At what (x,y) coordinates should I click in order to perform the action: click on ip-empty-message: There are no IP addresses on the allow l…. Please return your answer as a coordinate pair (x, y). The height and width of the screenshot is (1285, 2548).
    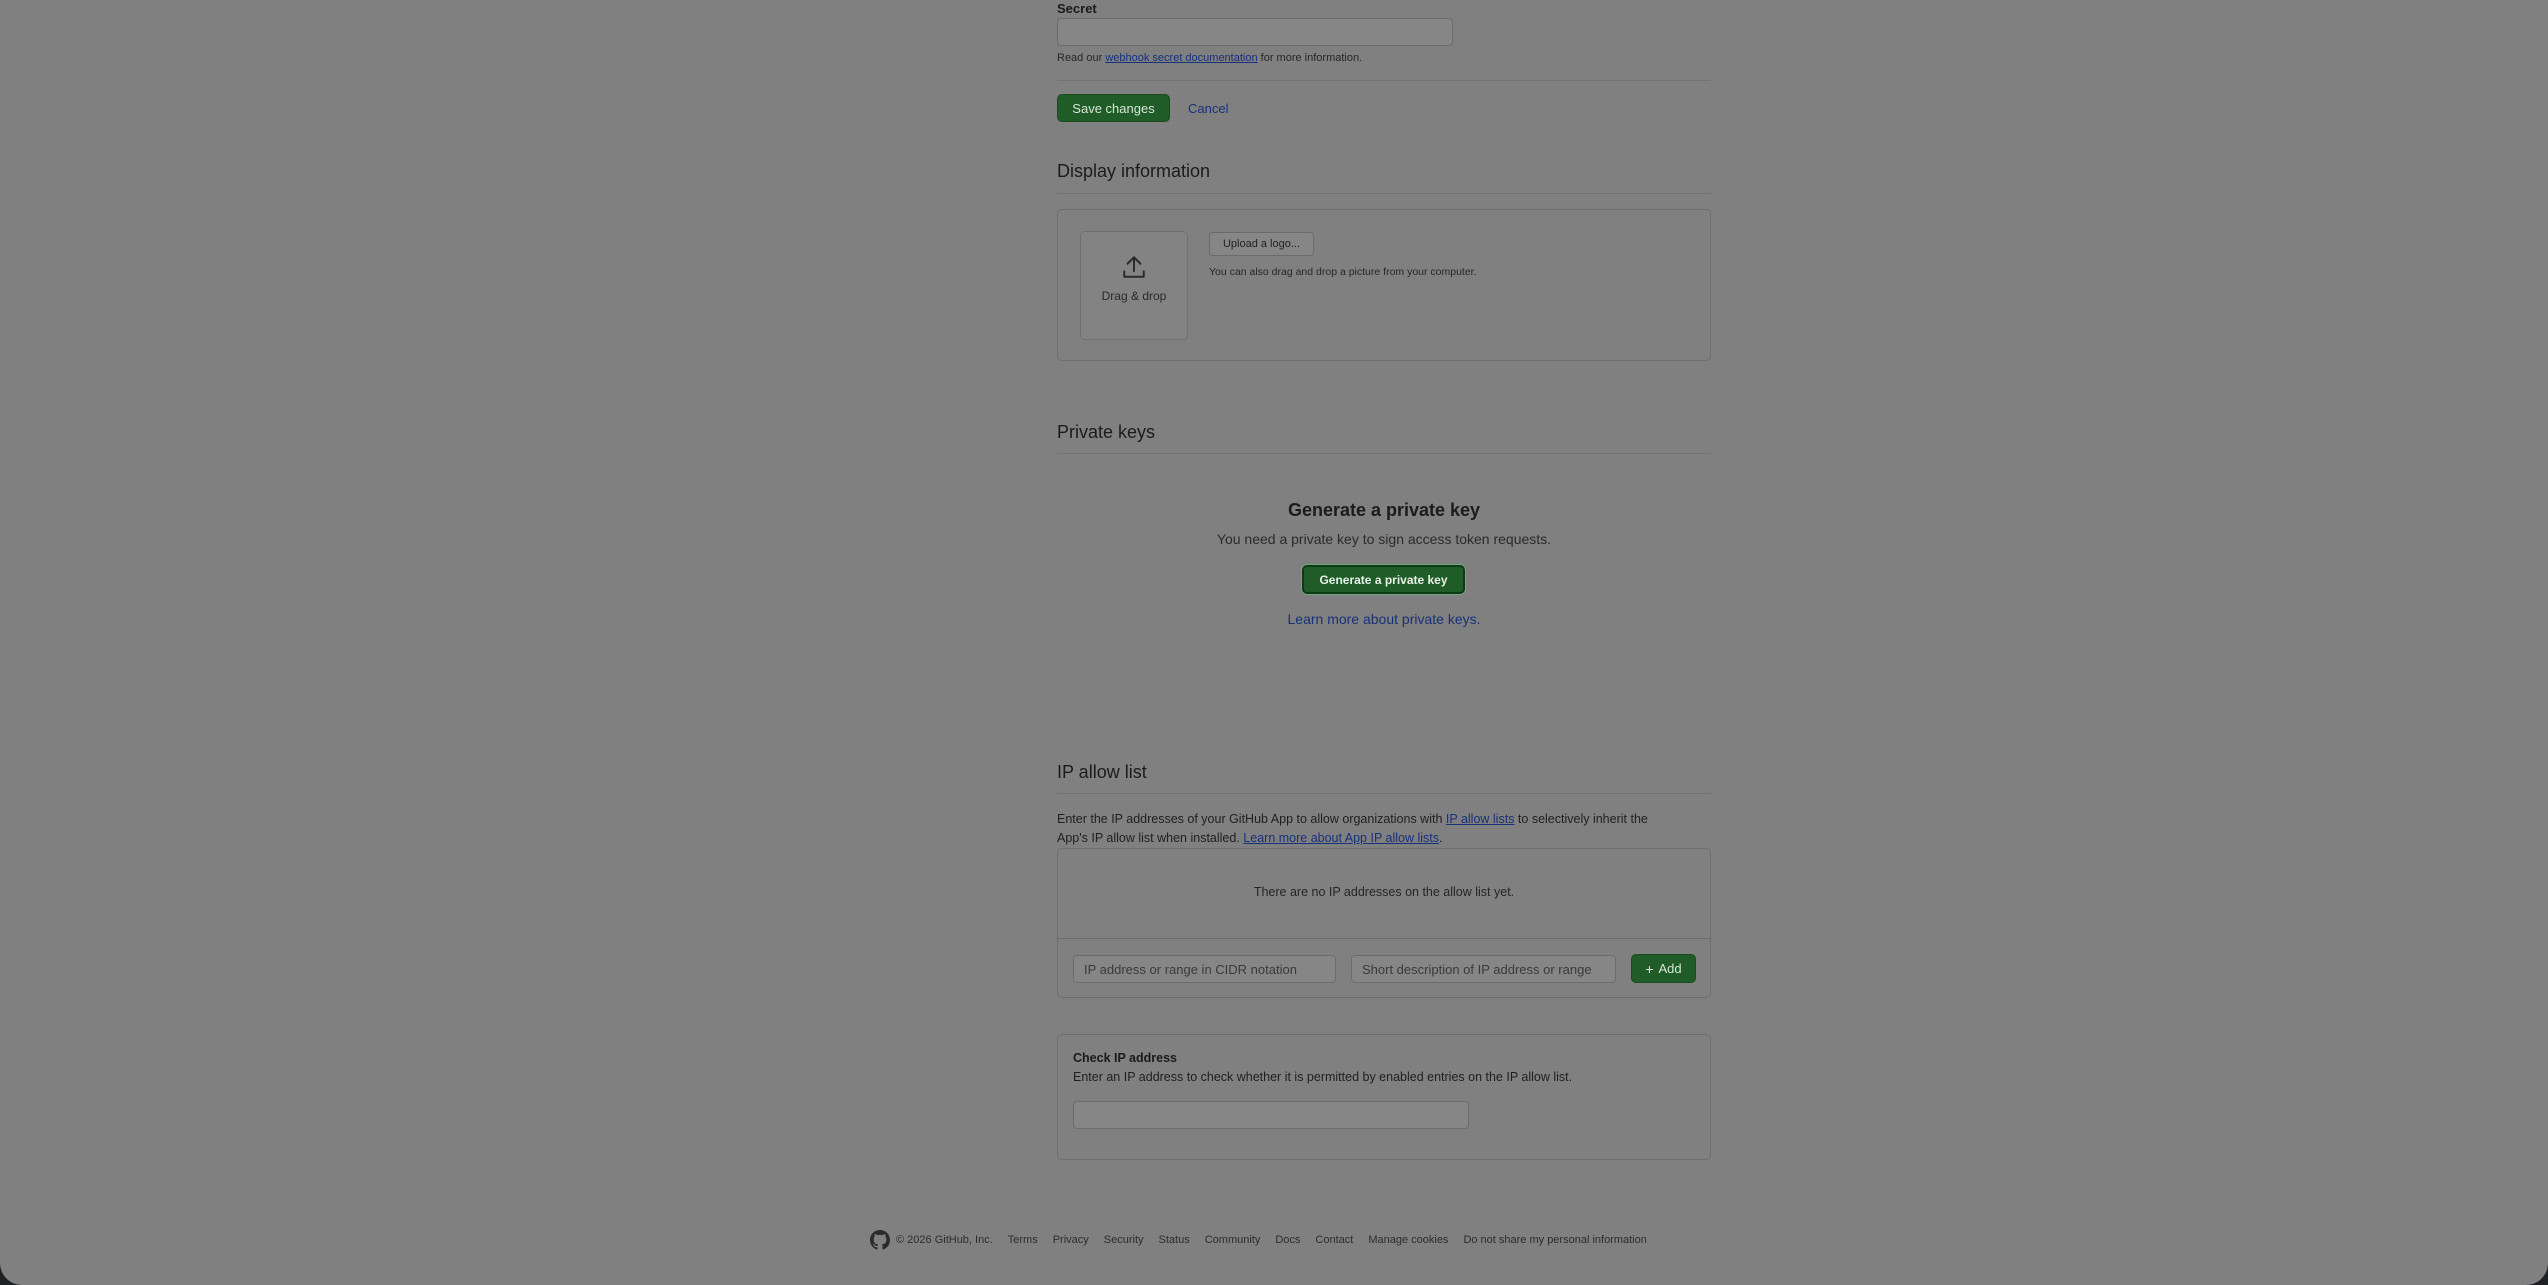
    Looking at the image, I should click on (1384, 892).